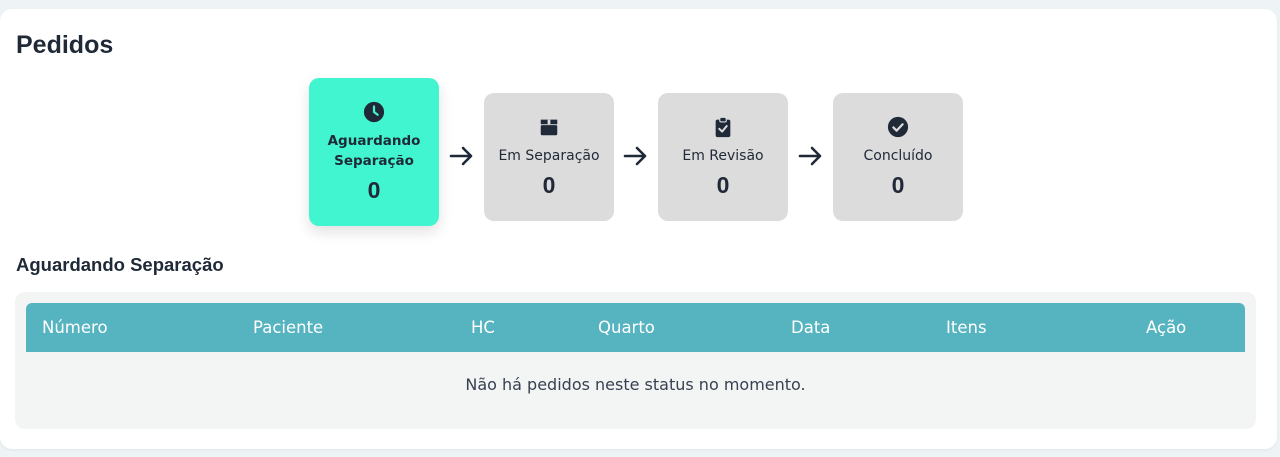 The image size is (1280, 457). Describe the element at coordinates (966, 327) in the screenshot. I see `column-header-itens: Itens` at that location.